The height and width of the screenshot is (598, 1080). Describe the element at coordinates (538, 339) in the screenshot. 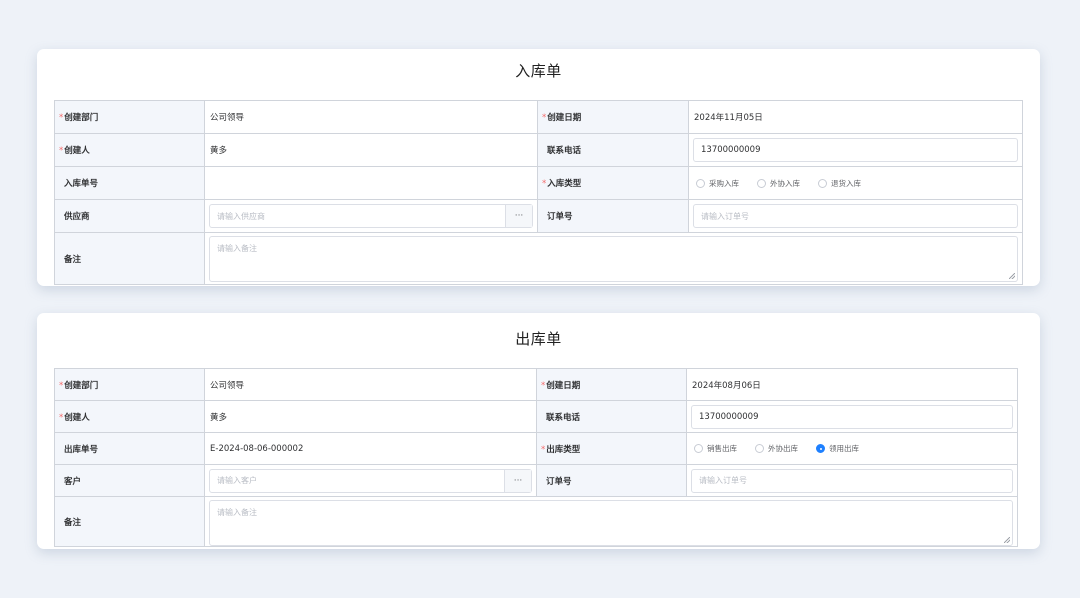

I see `outbound-form-title: 出库单` at that location.